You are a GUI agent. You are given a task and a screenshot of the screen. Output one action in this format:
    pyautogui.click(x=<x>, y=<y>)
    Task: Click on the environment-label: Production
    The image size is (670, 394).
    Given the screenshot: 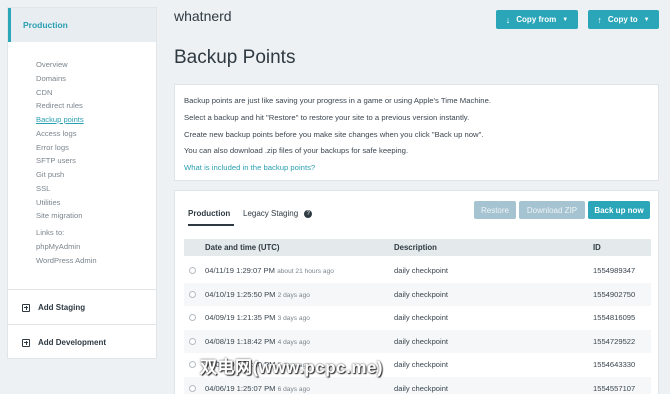 What is the action you would take?
    pyautogui.click(x=45, y=25)
    